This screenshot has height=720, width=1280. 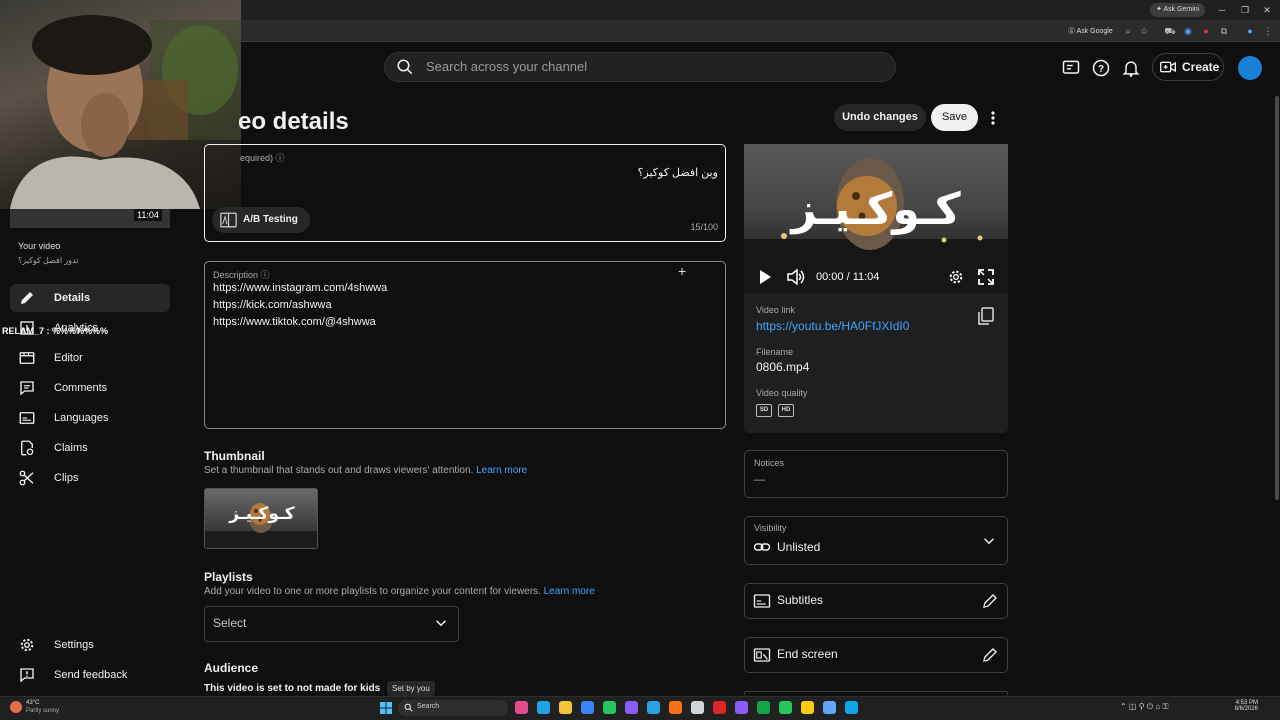 I want to click on help-icon: ?, so click(x=1101, y=68).